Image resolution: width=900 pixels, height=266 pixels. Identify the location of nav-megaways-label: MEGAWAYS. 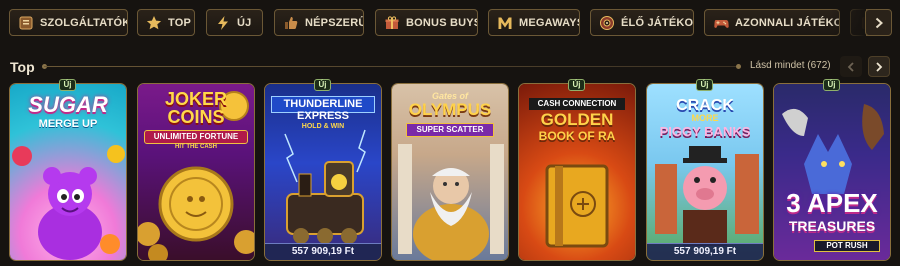
(549, 22).